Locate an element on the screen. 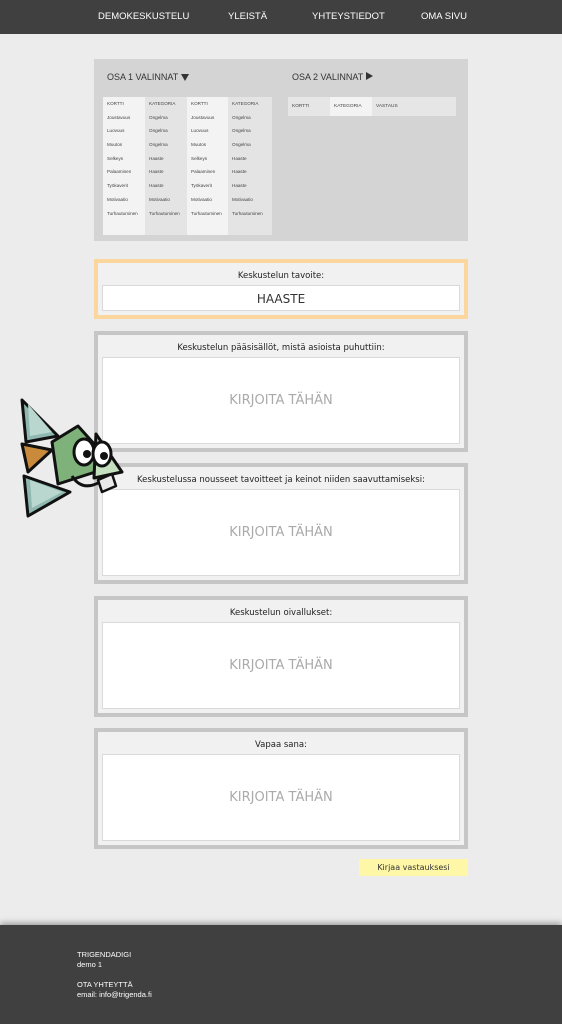 The image size is (562, 1024). osa1-title: OSA 1 VALINNAT is located at coordinates (148, 77).